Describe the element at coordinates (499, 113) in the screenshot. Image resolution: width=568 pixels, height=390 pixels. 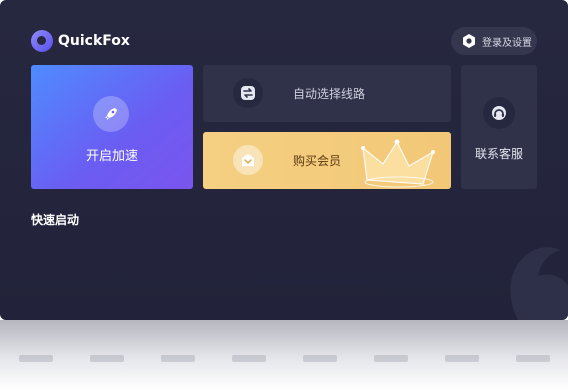
I see `headset-icon` at that location.